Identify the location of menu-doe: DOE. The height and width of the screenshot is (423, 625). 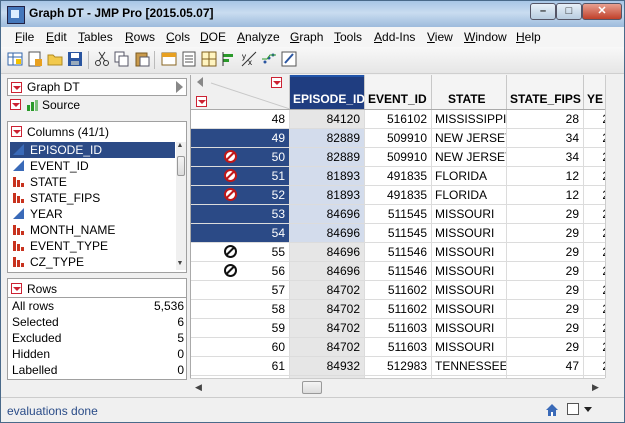
(213, 37).